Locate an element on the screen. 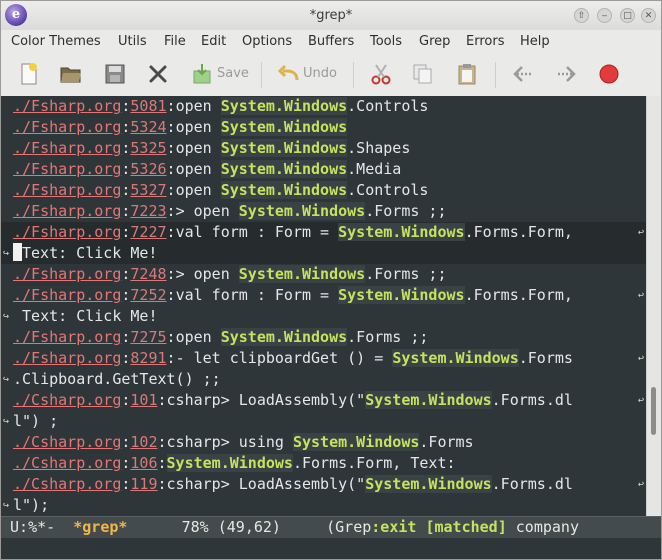  menu-buffers: Buffers is located at coordinates (331, 42).